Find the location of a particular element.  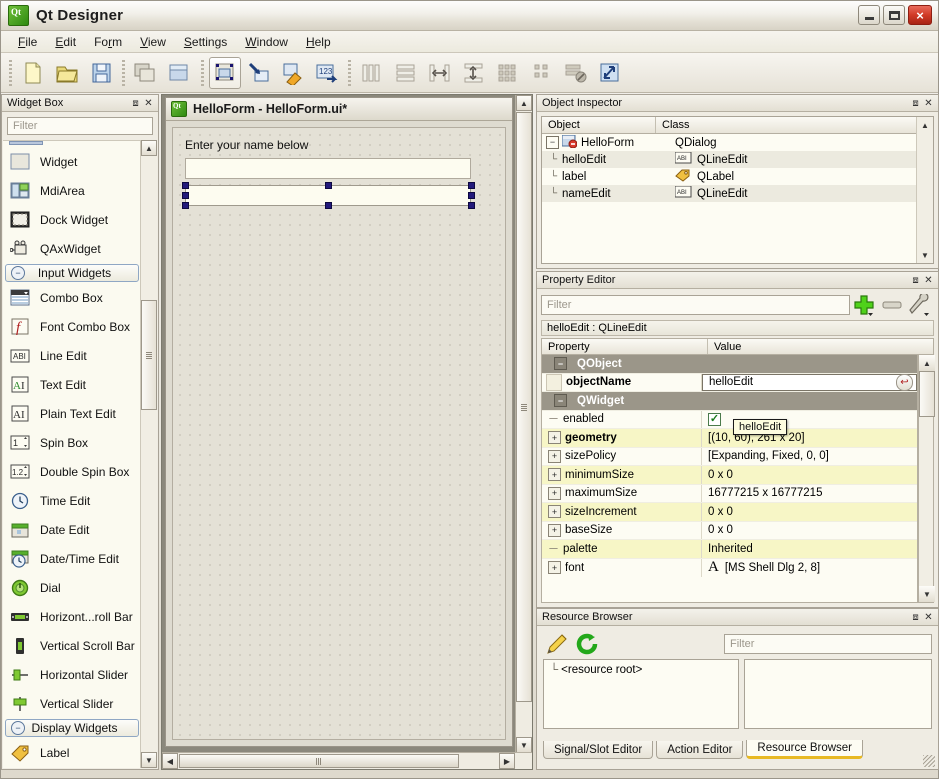

property-row-objectname: objectName helloEdit ↩ is located at coordinates (729, 382).